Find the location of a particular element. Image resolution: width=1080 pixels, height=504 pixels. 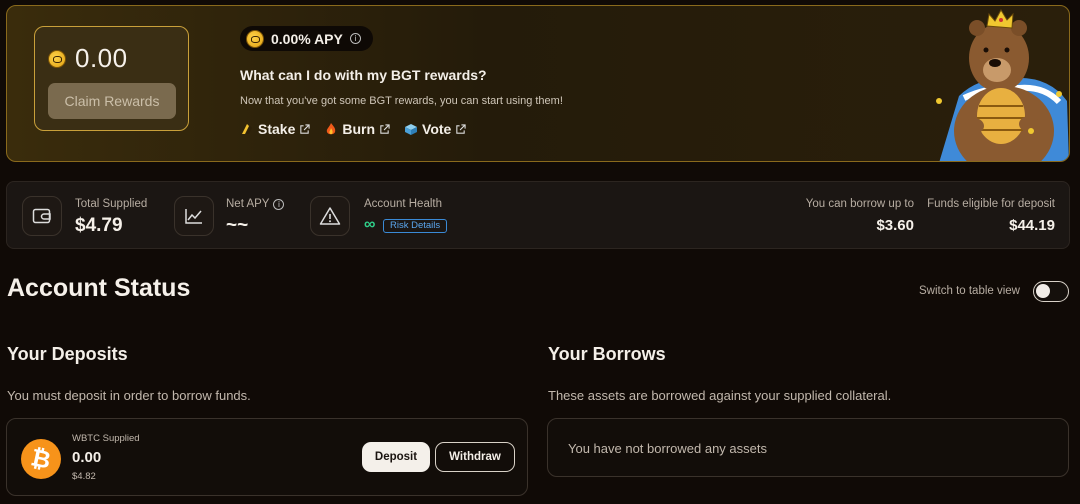

burn-link: Burn is located at coordinates (357, 129).